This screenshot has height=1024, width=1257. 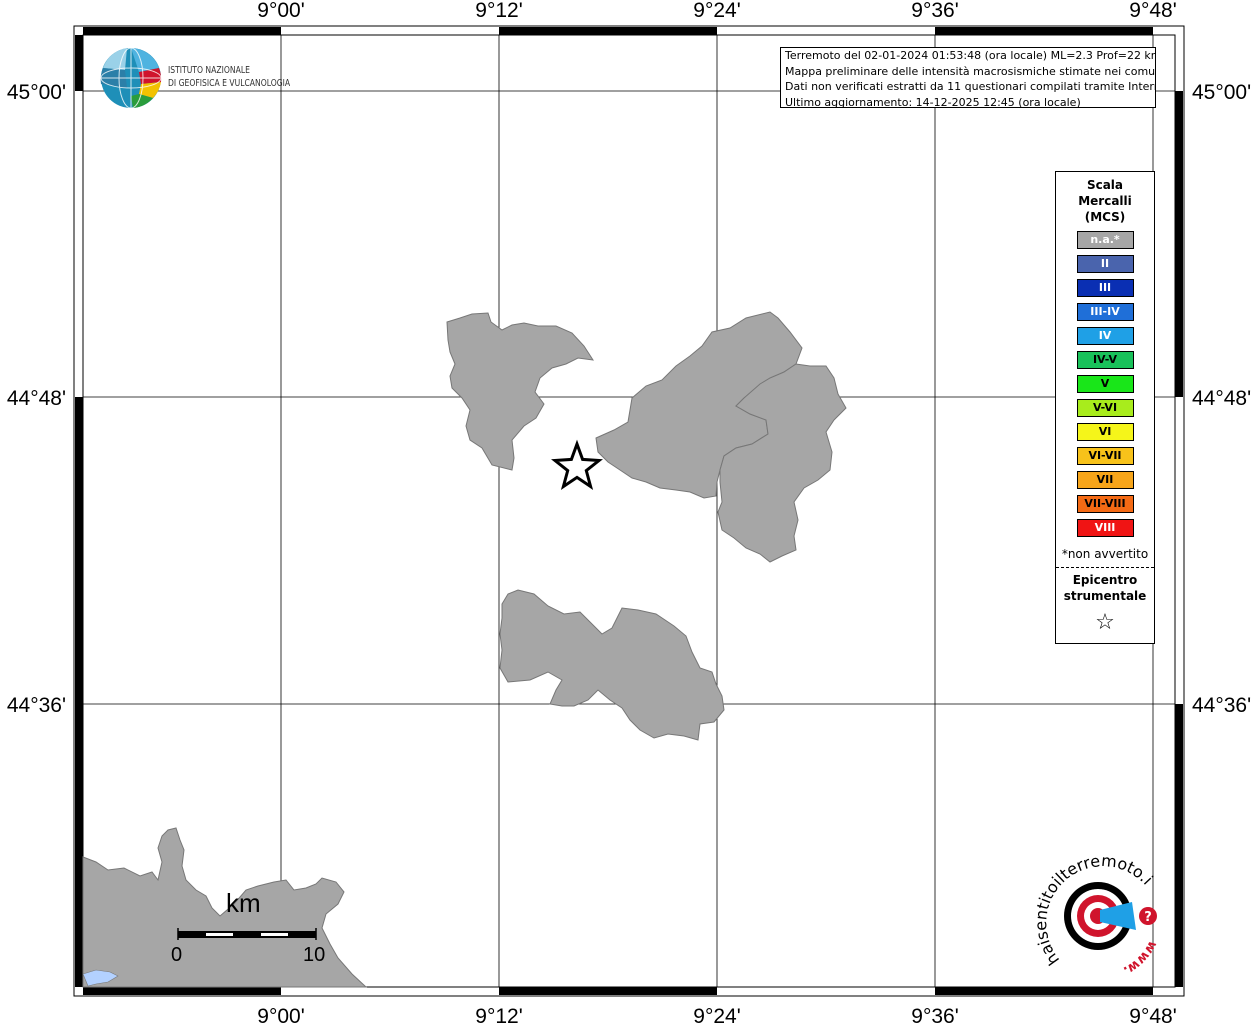 I want to click on legend-swatch: IV-V, so click(x=1105, y=360).